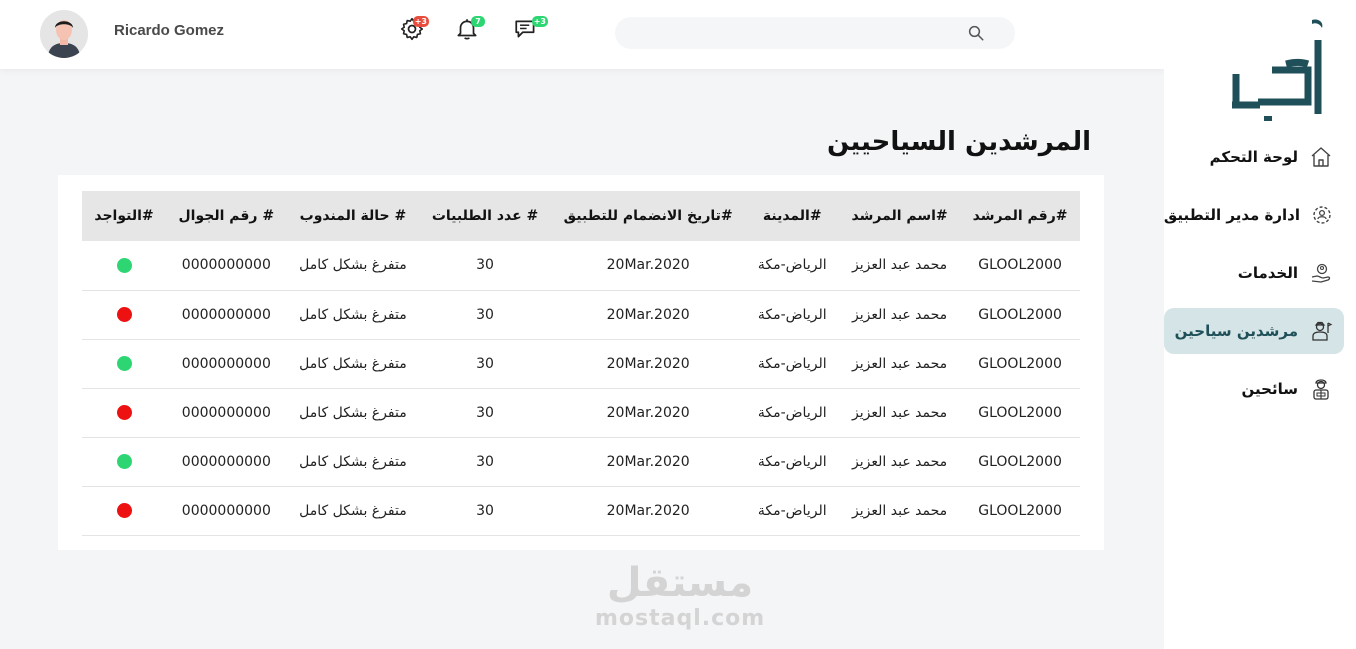 Image resolution: width=1356 pixels, height=649 pixels. Describe the element at coordinates (169, 30) in the screenshot. I see `user-name: Ricardo Gomez` at that location.